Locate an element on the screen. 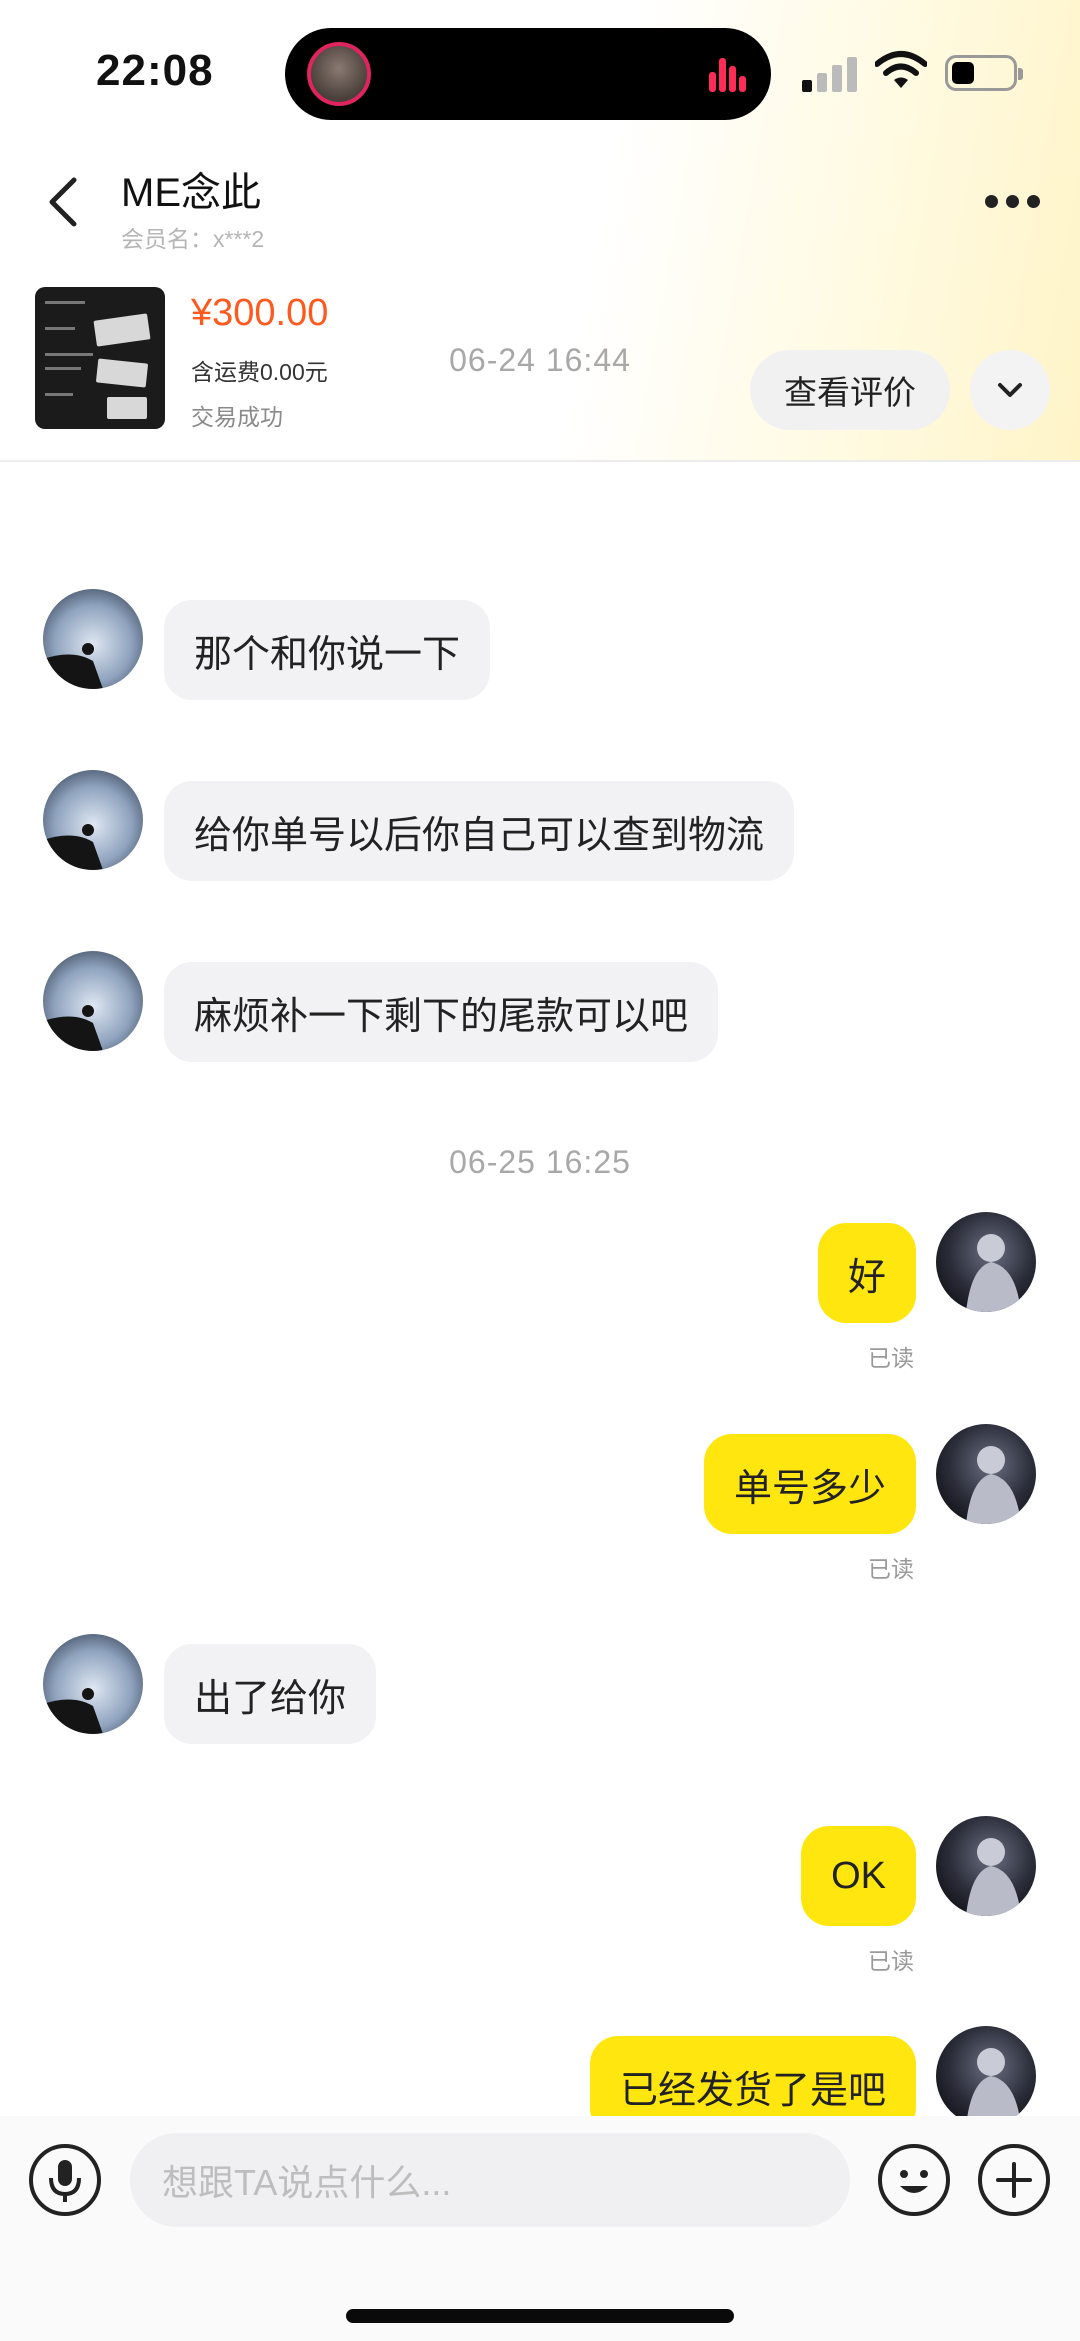 The width and height of the screenshot is (1080, 2341). message-bubble: 单号多少 is located at coordinates (809, 1484).